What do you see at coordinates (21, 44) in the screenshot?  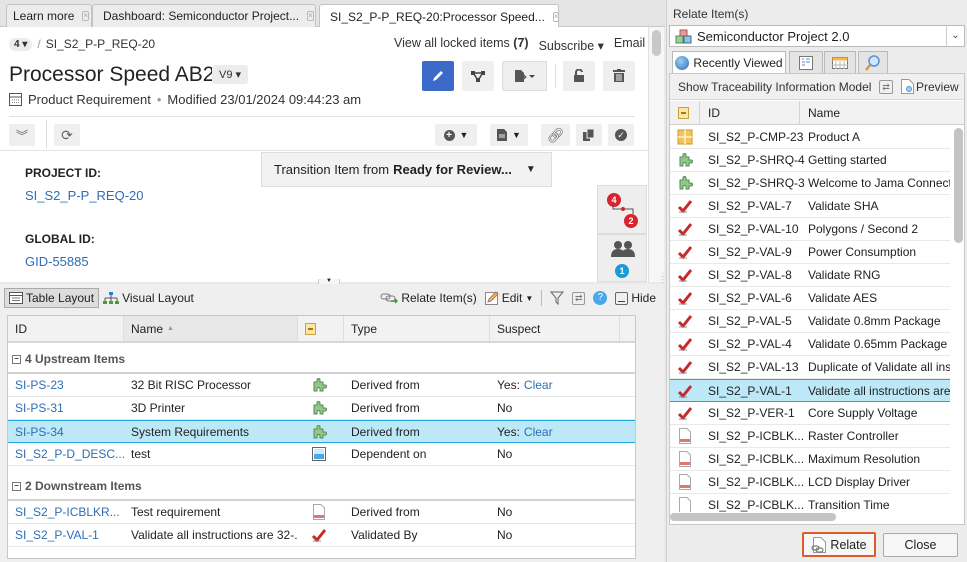 I see `breadcrumb-count-dropdown: 4 ▾` at bounding box center [21, 44].